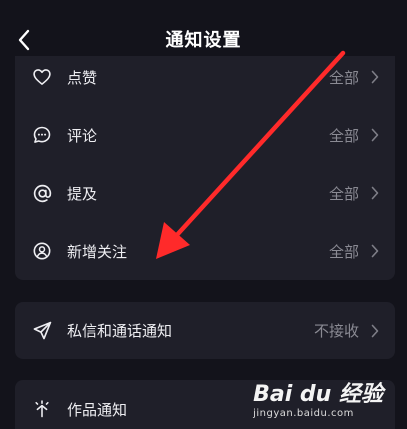 The height and width of the screenshot is (429, 407). What do you see at coordinates (343, 193) in the screenshot?
I see `setting-value-mentions: 全部` at bounding box center [343, 193].